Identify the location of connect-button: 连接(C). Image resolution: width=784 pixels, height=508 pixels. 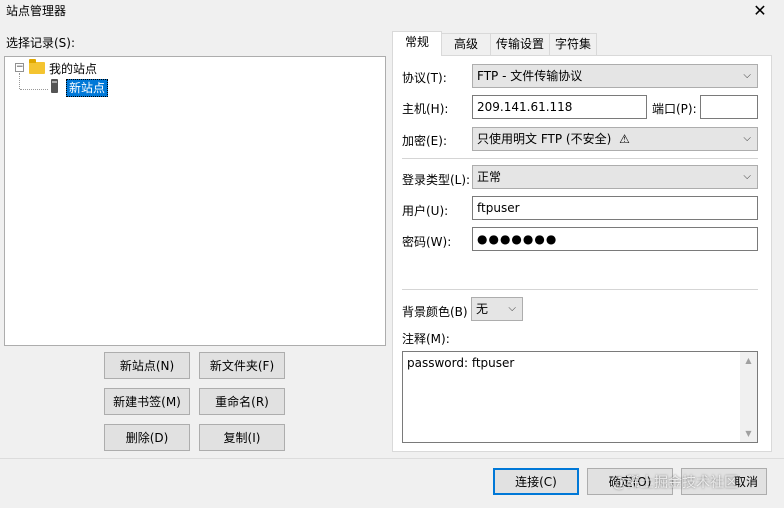
(536, 481).